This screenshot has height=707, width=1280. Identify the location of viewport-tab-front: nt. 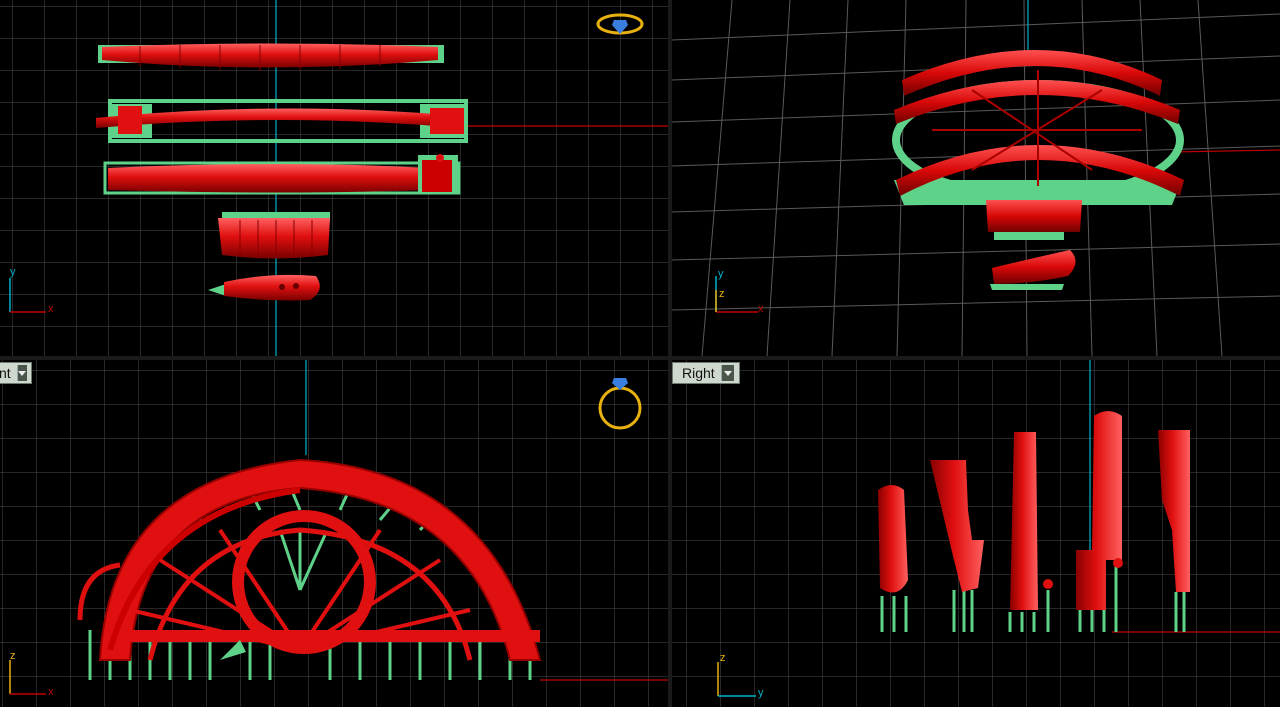
(16, 373).